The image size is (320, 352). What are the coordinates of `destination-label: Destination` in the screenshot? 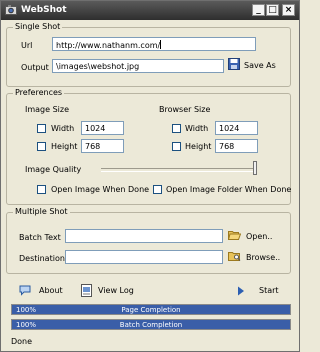 It's located at (42, 258).